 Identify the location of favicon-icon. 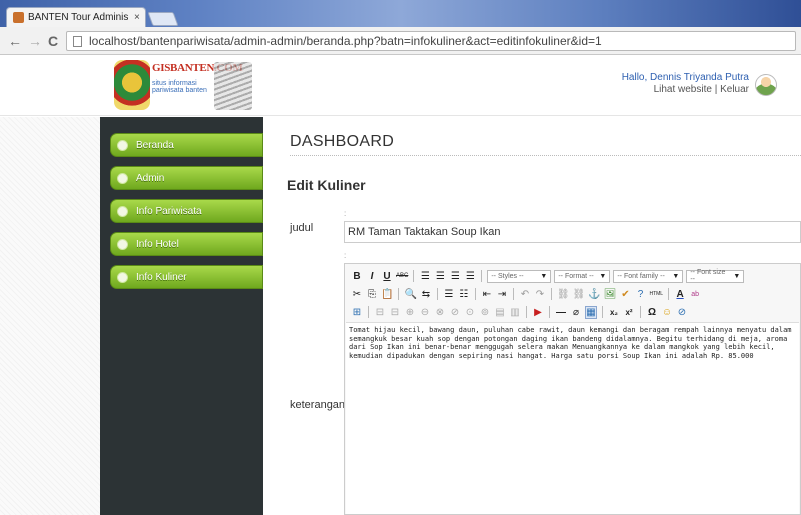
(18, 17).